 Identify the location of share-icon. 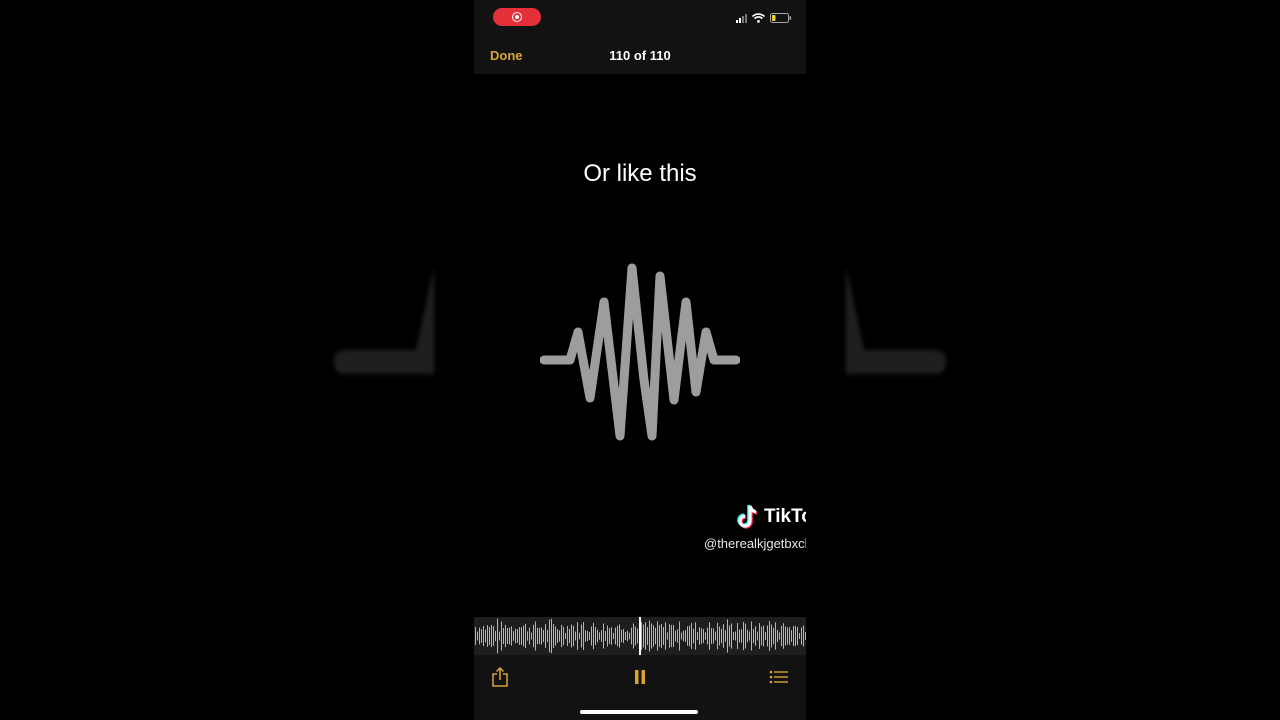
(500, 678).